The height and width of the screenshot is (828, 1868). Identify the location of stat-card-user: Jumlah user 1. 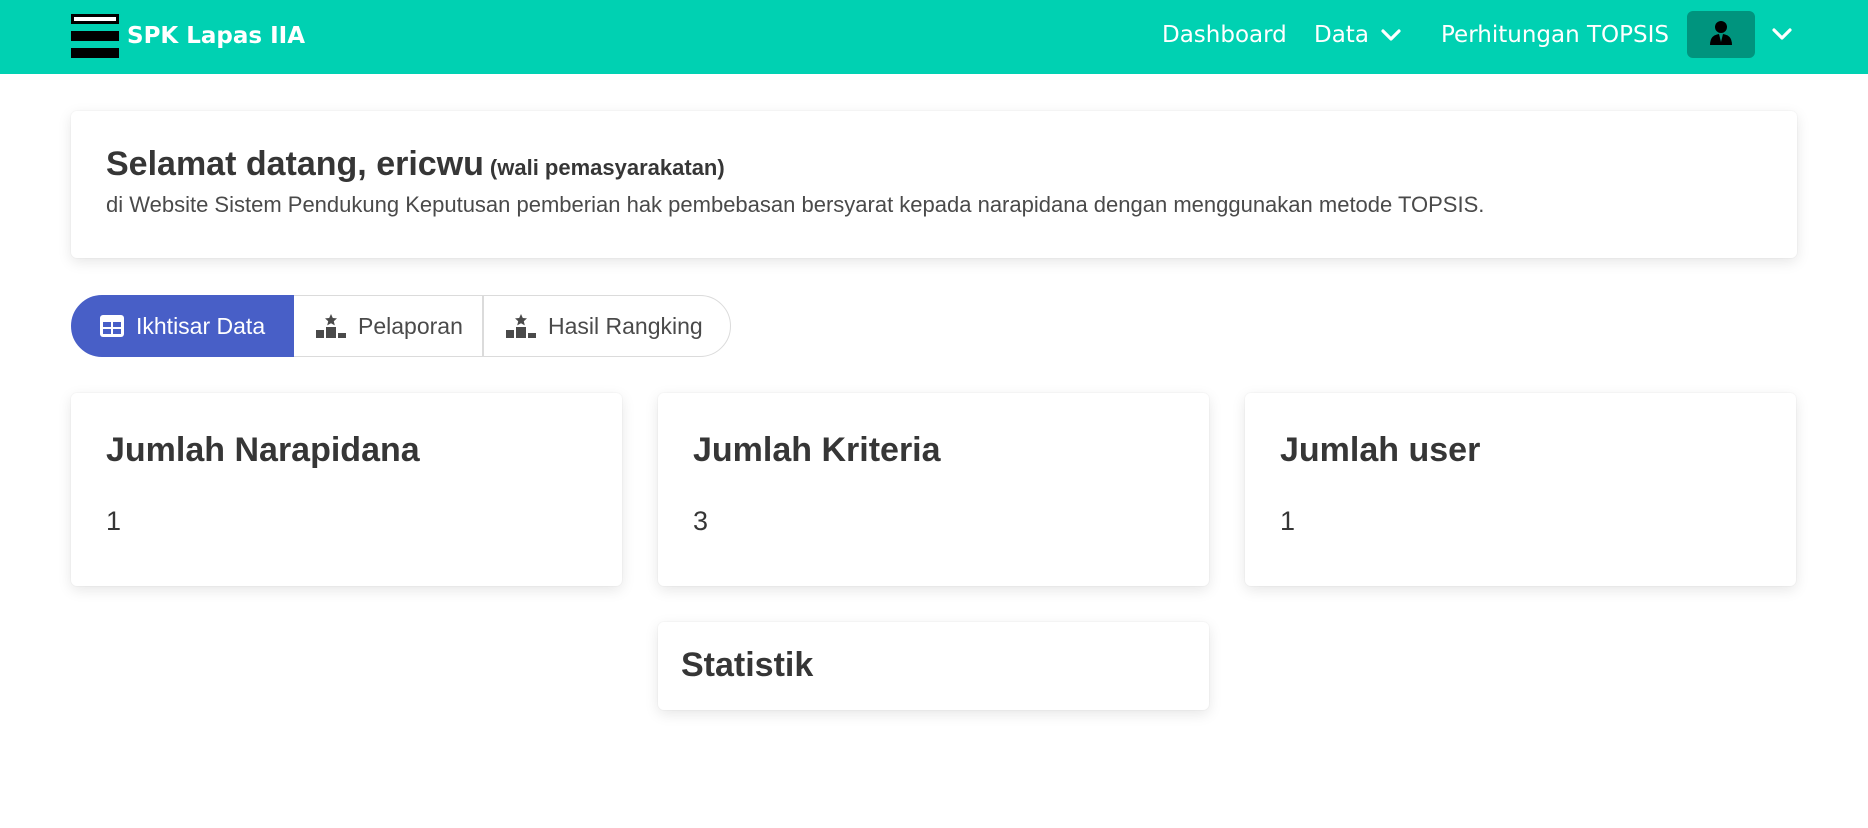
(1520, 489).